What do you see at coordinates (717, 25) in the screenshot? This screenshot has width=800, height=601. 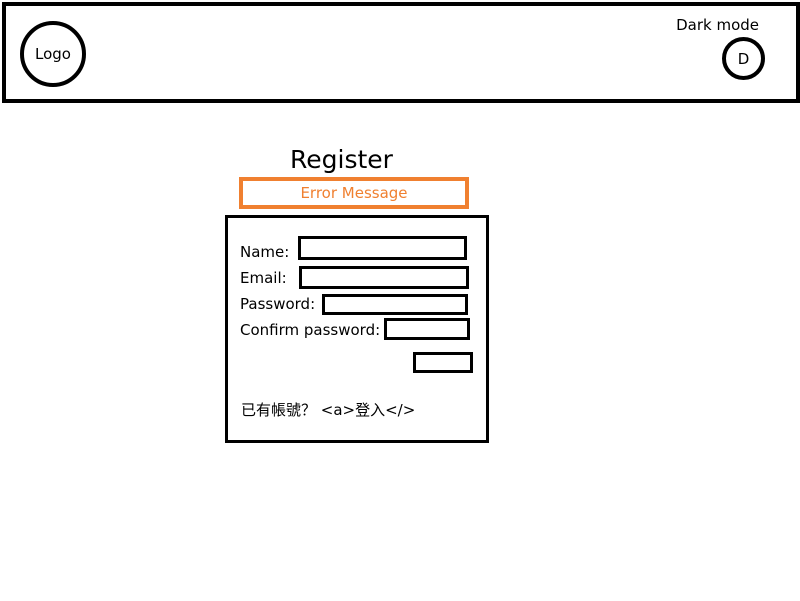 I see `dark-mode-label: Dark mode` at bounding box center [717, 25].